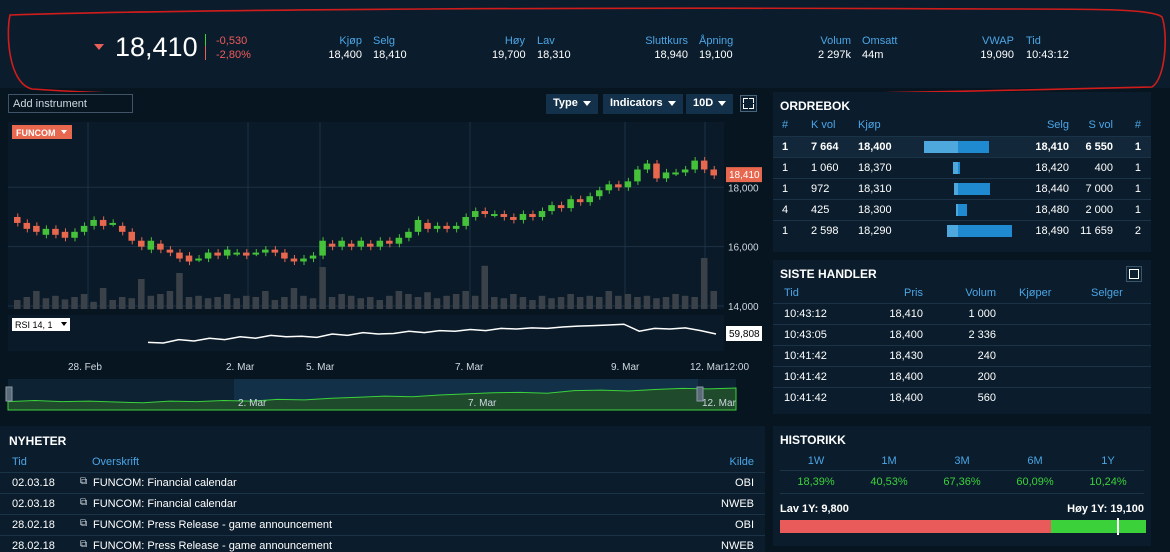 Image resolution: width=1170 pixels, height=552 pixels. Describe the element at coordinates (643, 104) in the screenshot. I see `indicators-dropdown: Indicators` at that location.